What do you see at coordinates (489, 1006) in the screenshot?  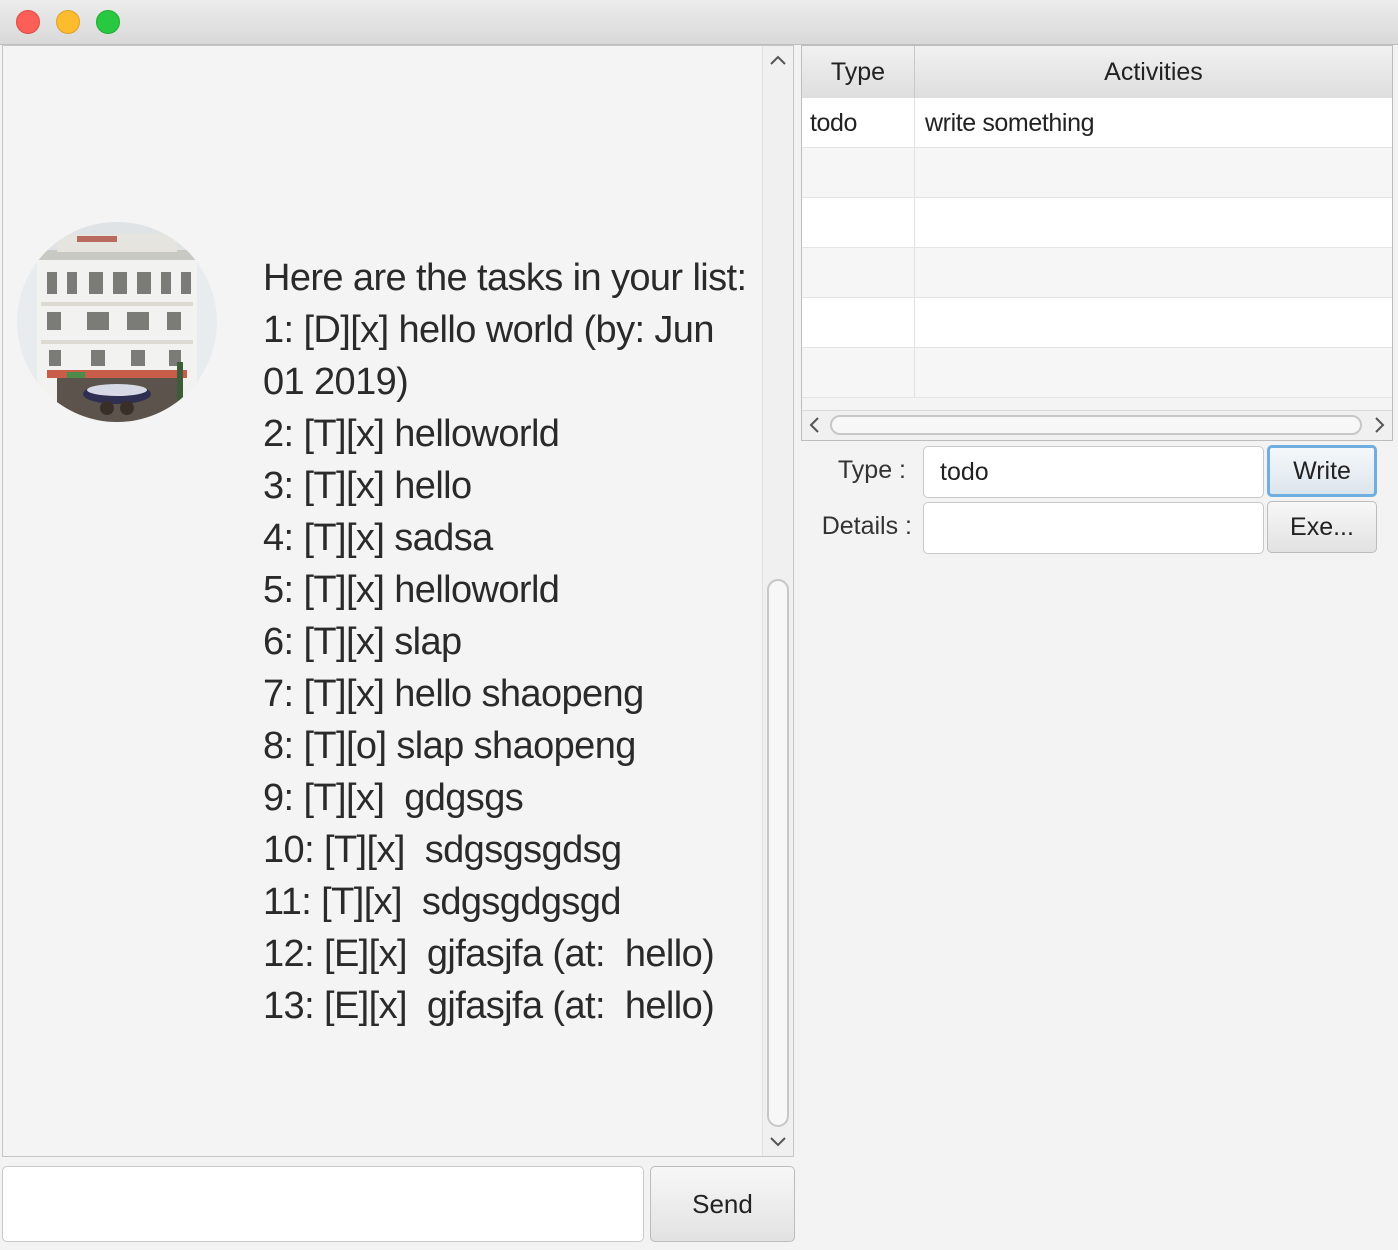 I see `message-line: 13: [E][x] gjfasjfa (at: hello)` at bounding box center [489, 1006].